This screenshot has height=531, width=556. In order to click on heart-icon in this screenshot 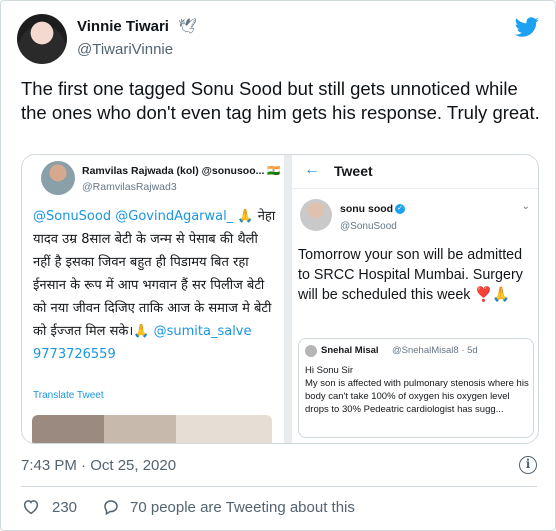, I will do `click(31, 507)`.